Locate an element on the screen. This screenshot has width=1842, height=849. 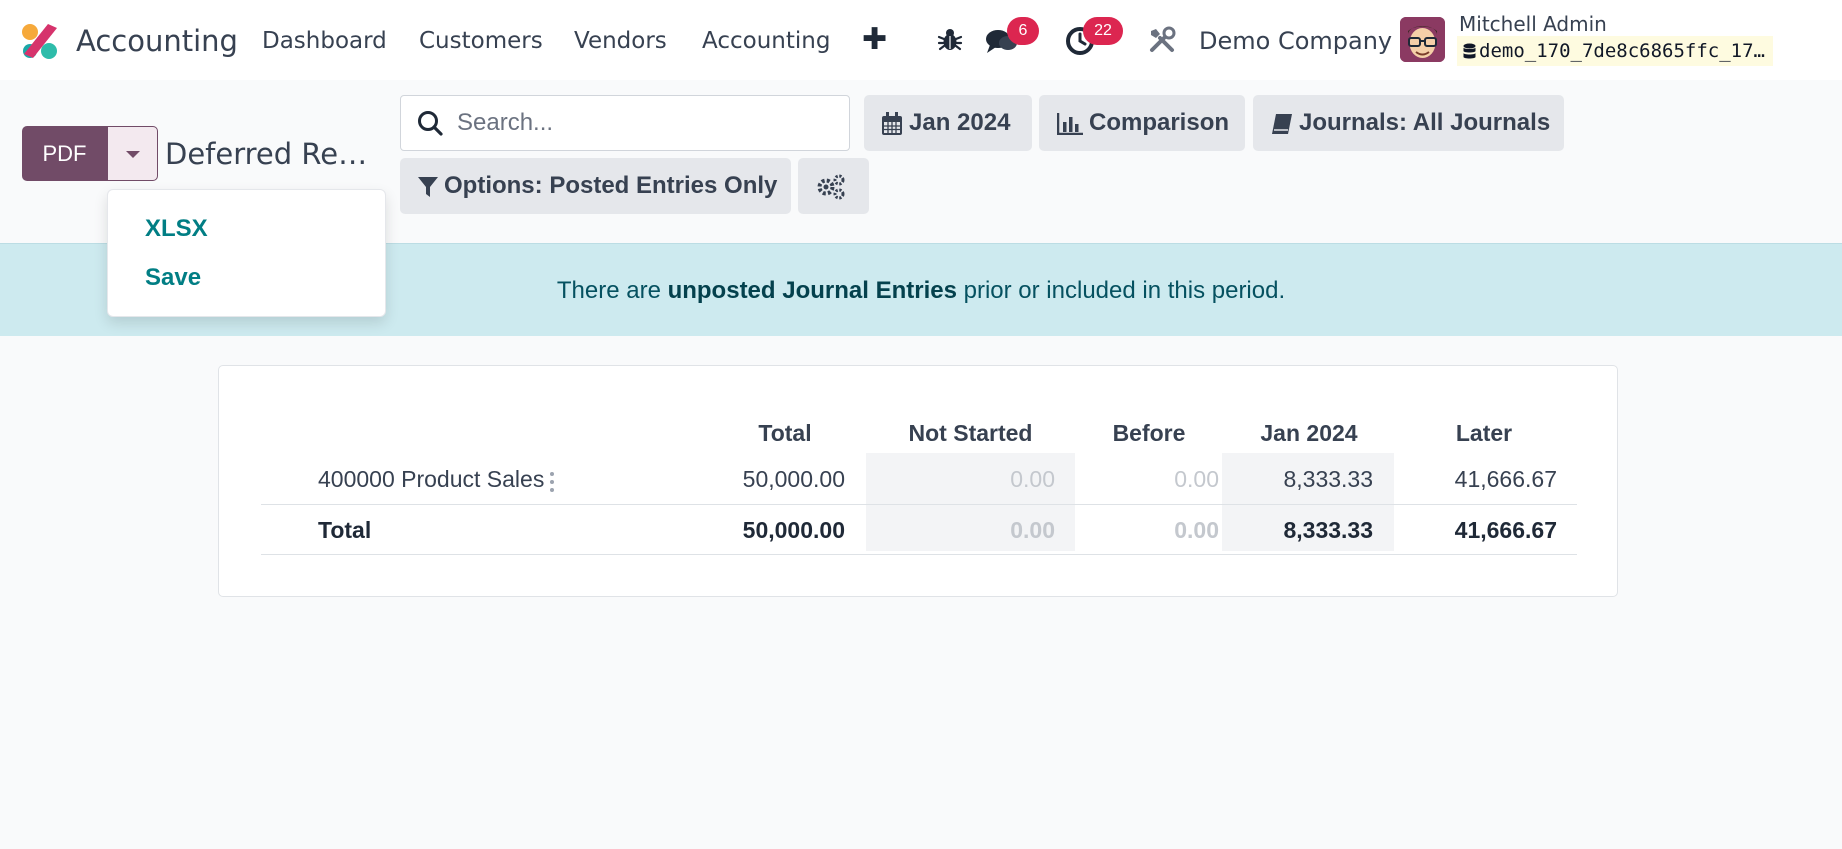
kebab-icon is located at coordinates (552, 482).